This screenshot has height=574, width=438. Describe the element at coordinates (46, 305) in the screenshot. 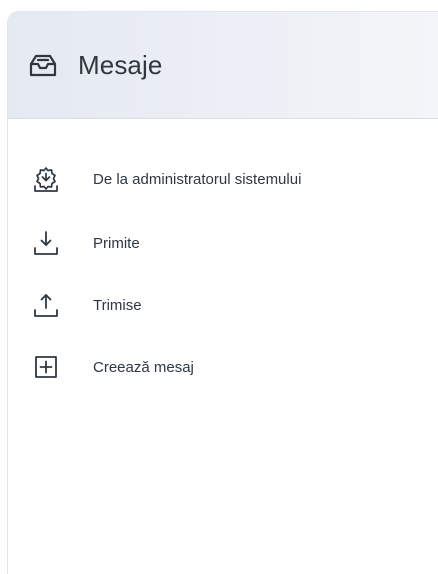

I see `upload-arrow-icon` at that location.